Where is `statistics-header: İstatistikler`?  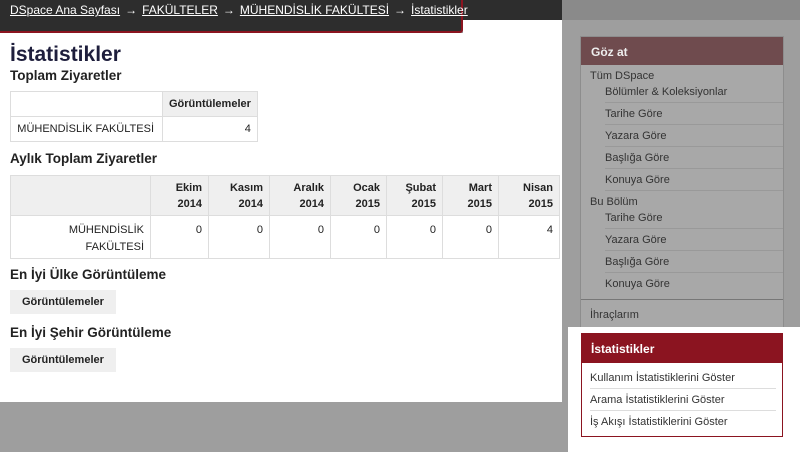
statistics-header: İstatistikler is located at coordinates (682, 348).